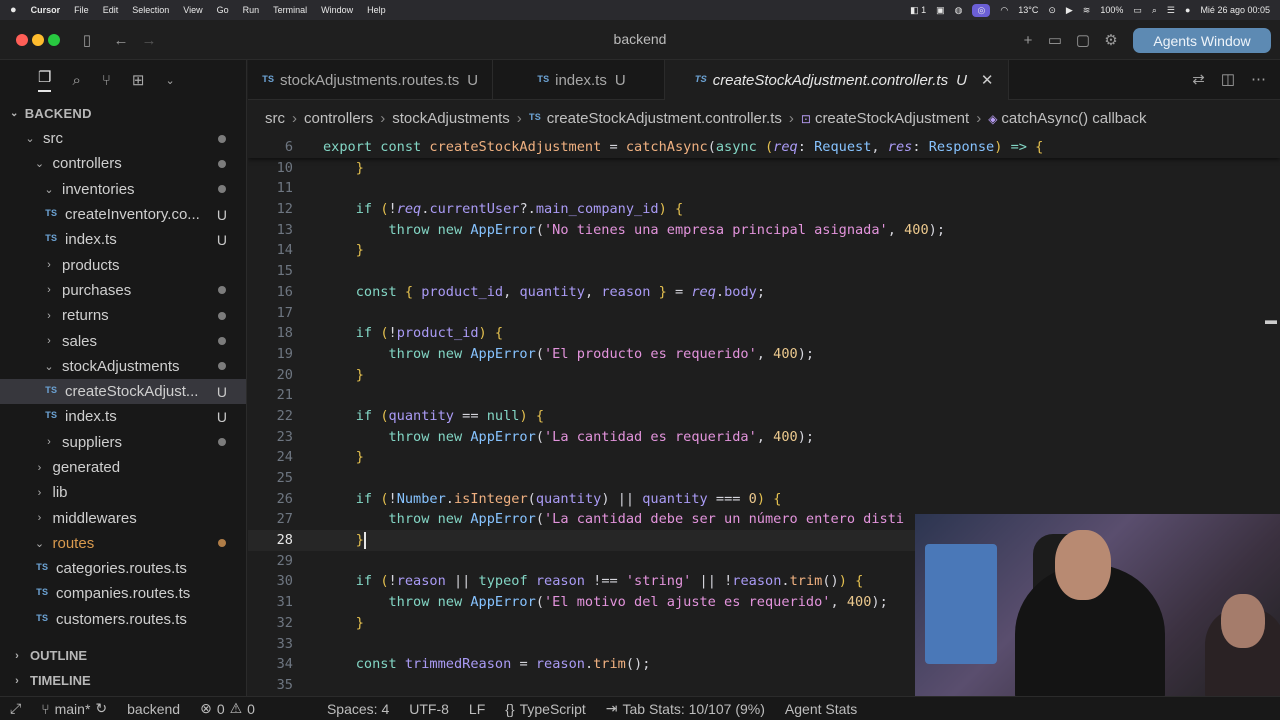  What do you see at coordinates (1228, 79) in the screenshot?
I see `split-editor-icon: ◫` at bounding box center [1228, 79].